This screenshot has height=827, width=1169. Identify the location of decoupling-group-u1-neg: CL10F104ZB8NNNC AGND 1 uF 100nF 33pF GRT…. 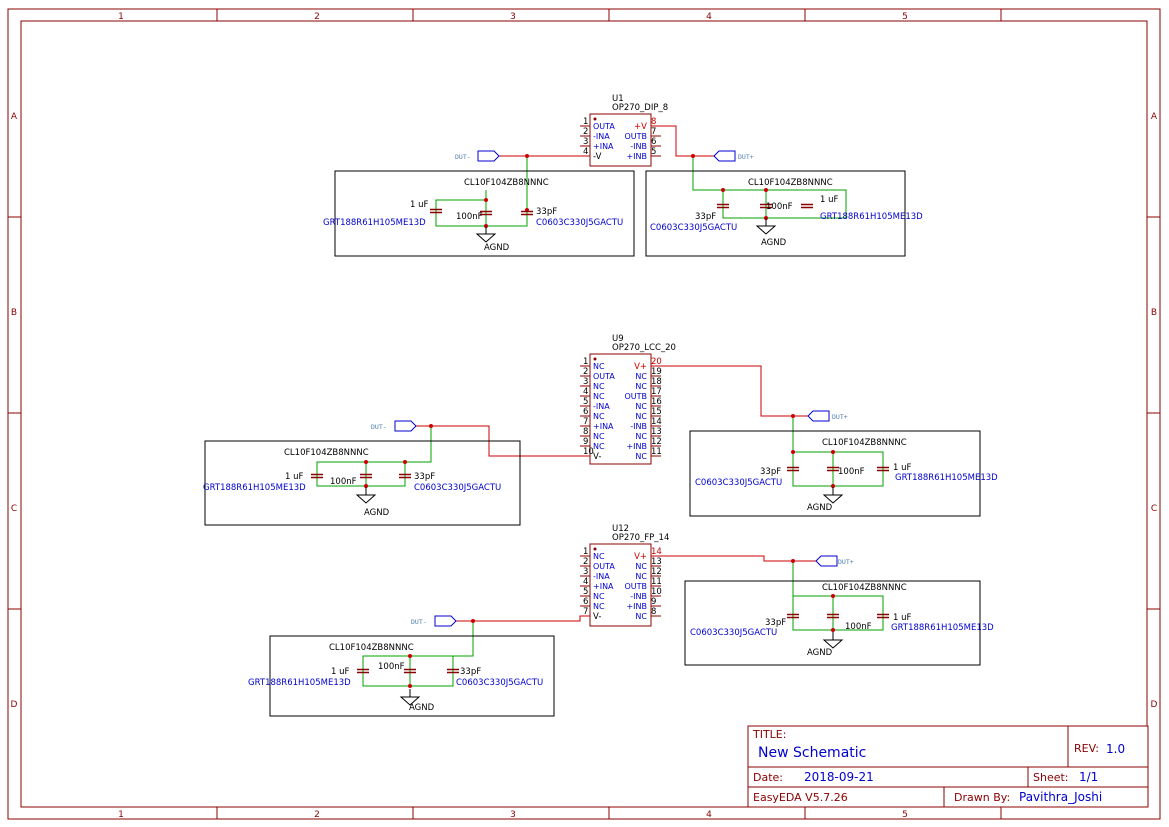
(479, 213).